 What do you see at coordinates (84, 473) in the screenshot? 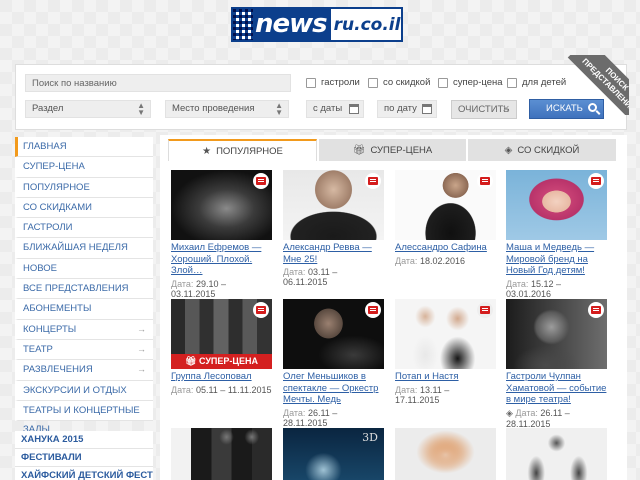
I see `sidebar-section-haifa-kids-festival: ХАЙФСКИЙ ДЕТСКИЙ ФЕСТИВАЛЬ` at bounding box center [84, 473].